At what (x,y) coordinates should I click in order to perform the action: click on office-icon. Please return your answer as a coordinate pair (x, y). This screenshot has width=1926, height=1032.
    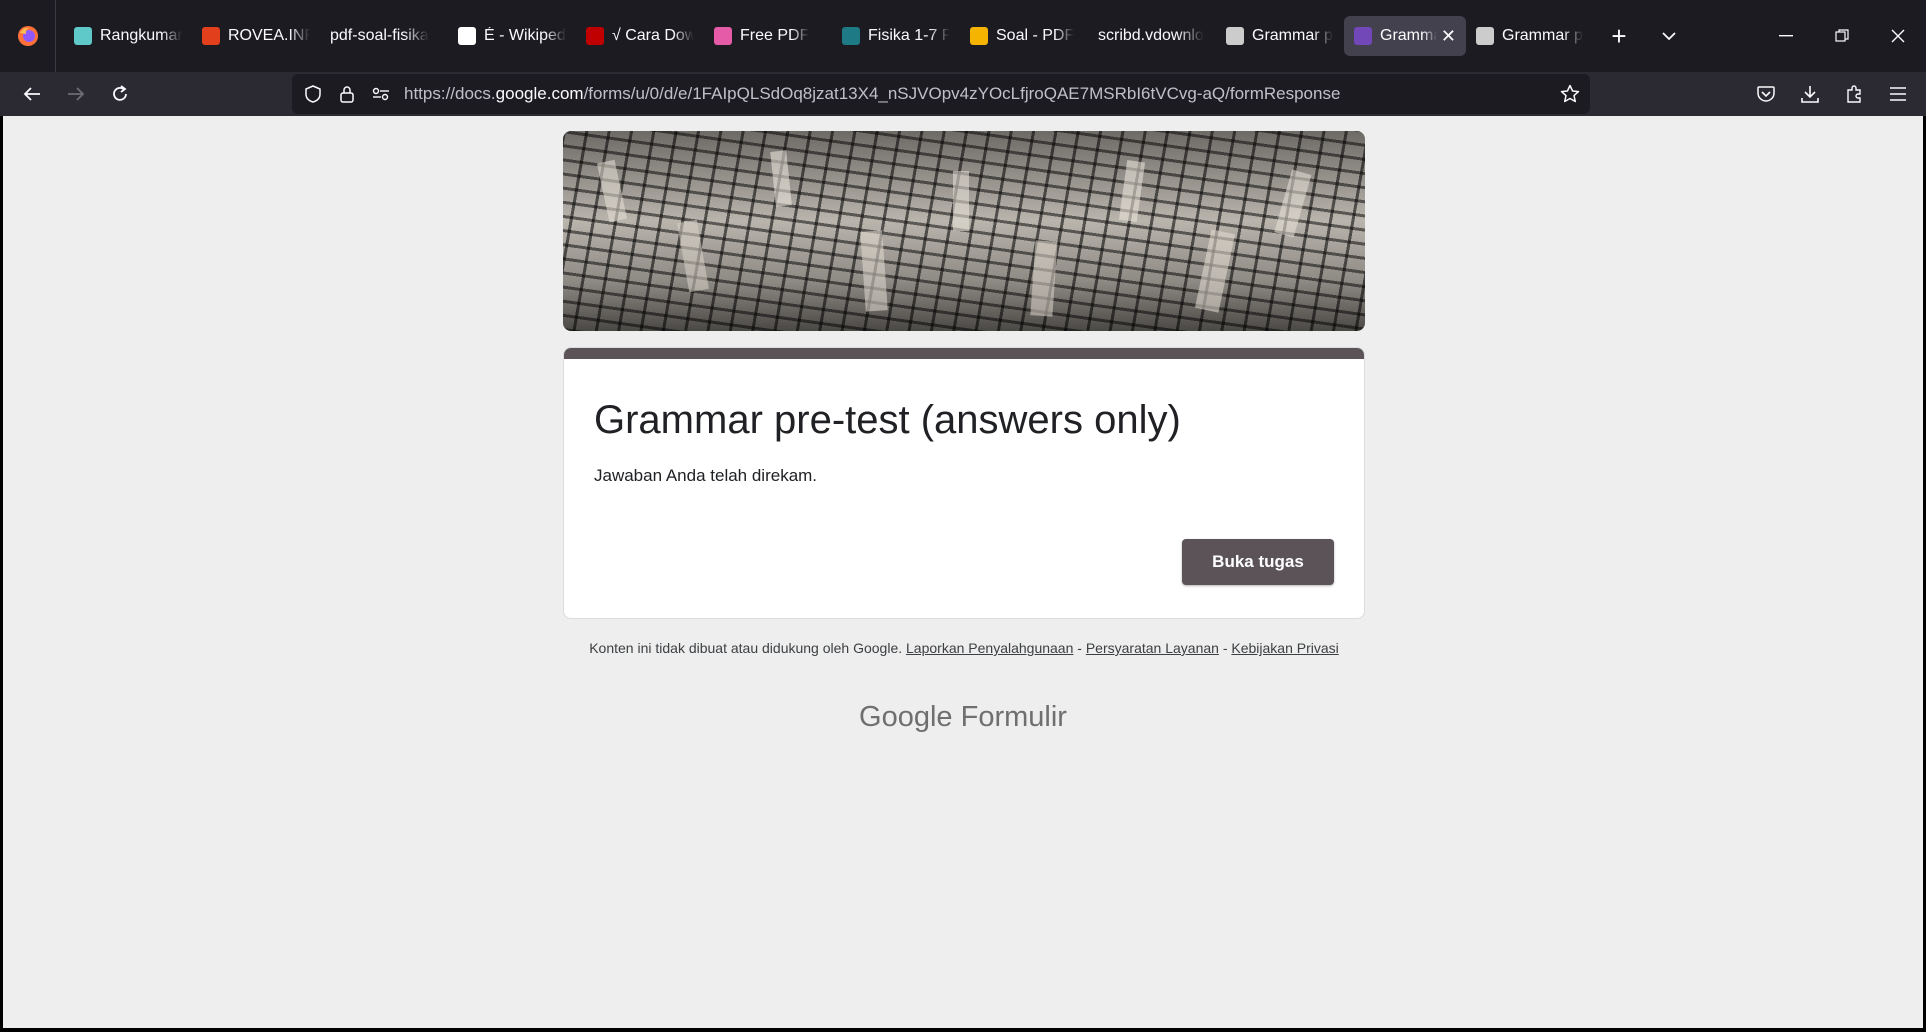
    Looking at the image, I should click on (211, 36).